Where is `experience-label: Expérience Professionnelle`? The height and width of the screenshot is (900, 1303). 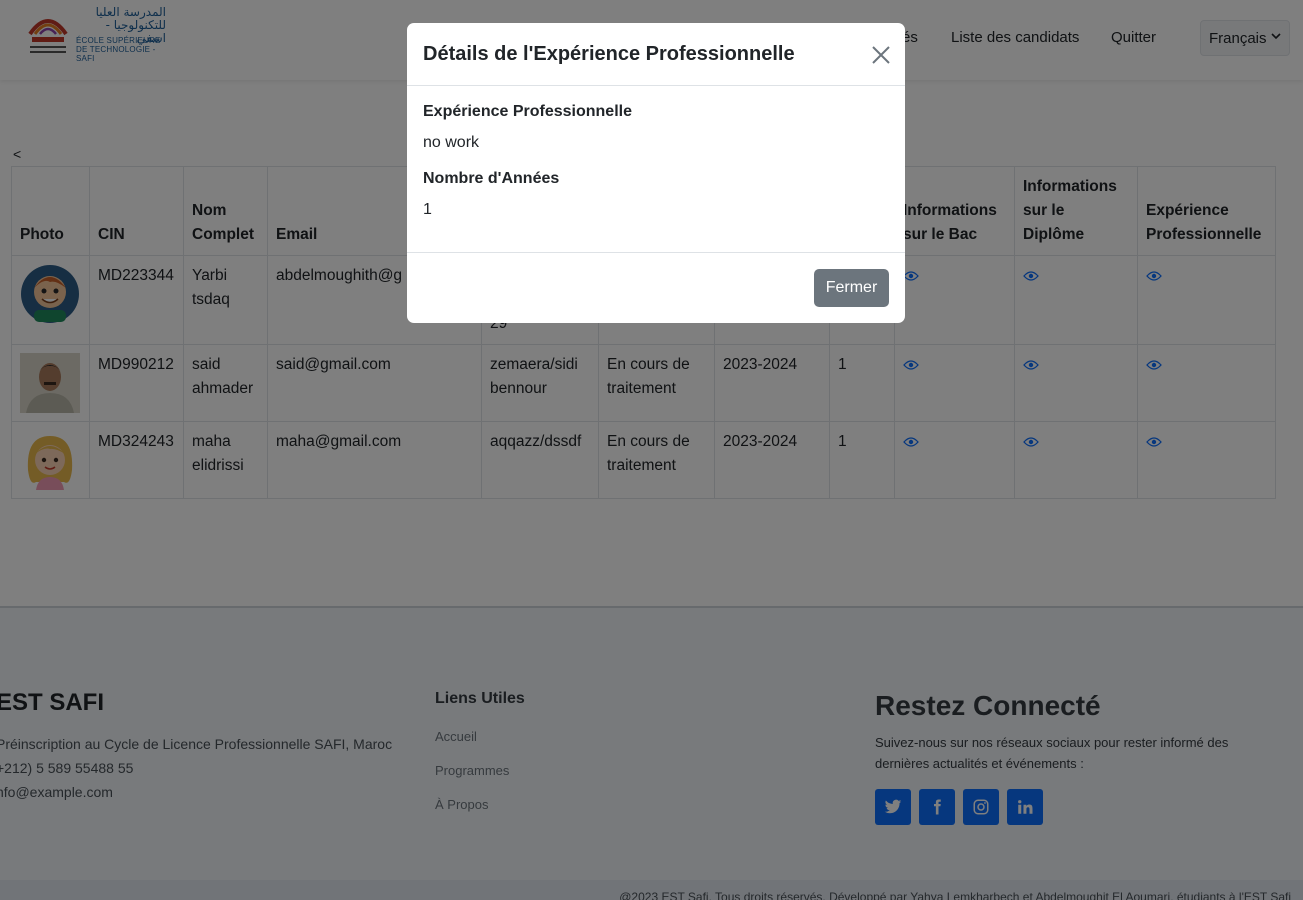 experience-label: Expérience Professionnelle is located at coordinates (527, 111).